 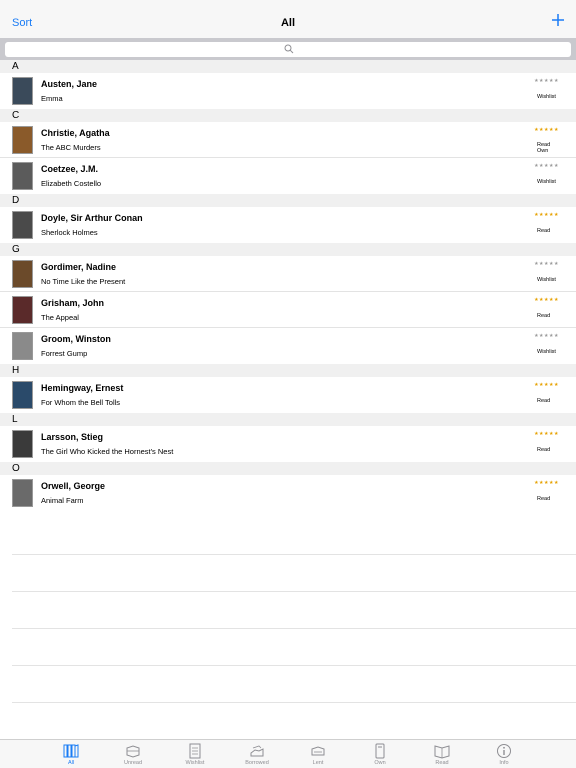 I want to click on book-author: Groom, Winston, so click(x=76, y=339).